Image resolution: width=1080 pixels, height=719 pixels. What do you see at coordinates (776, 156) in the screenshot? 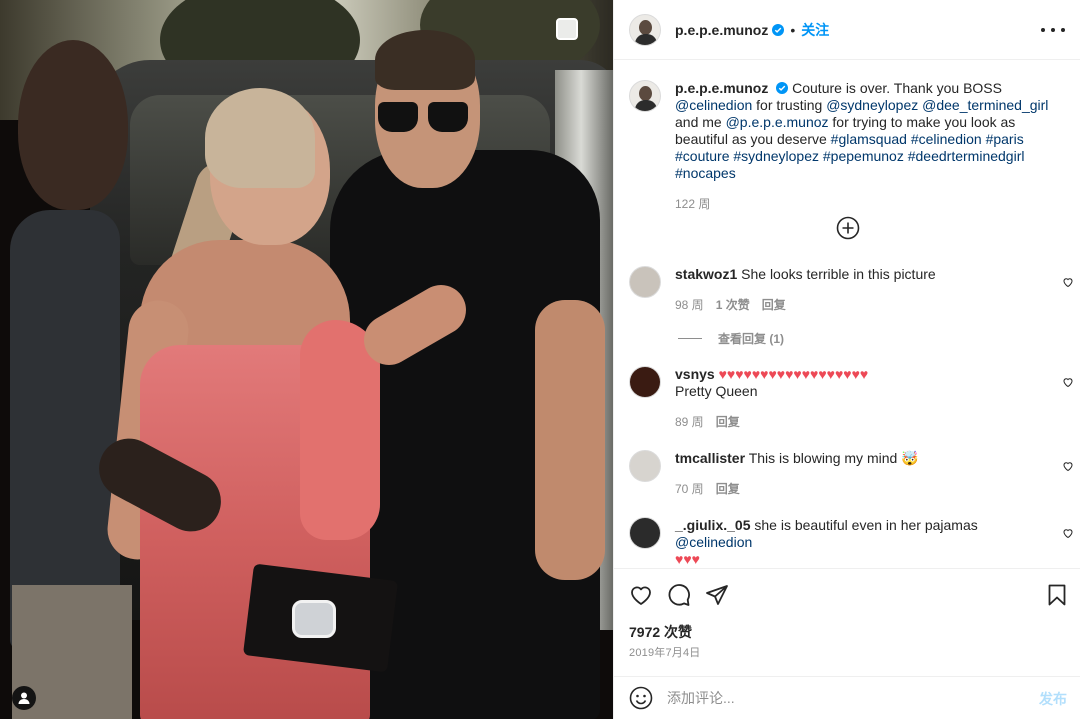
I see `caption-link: #sydneylopez` at bounding box center [776, 156].